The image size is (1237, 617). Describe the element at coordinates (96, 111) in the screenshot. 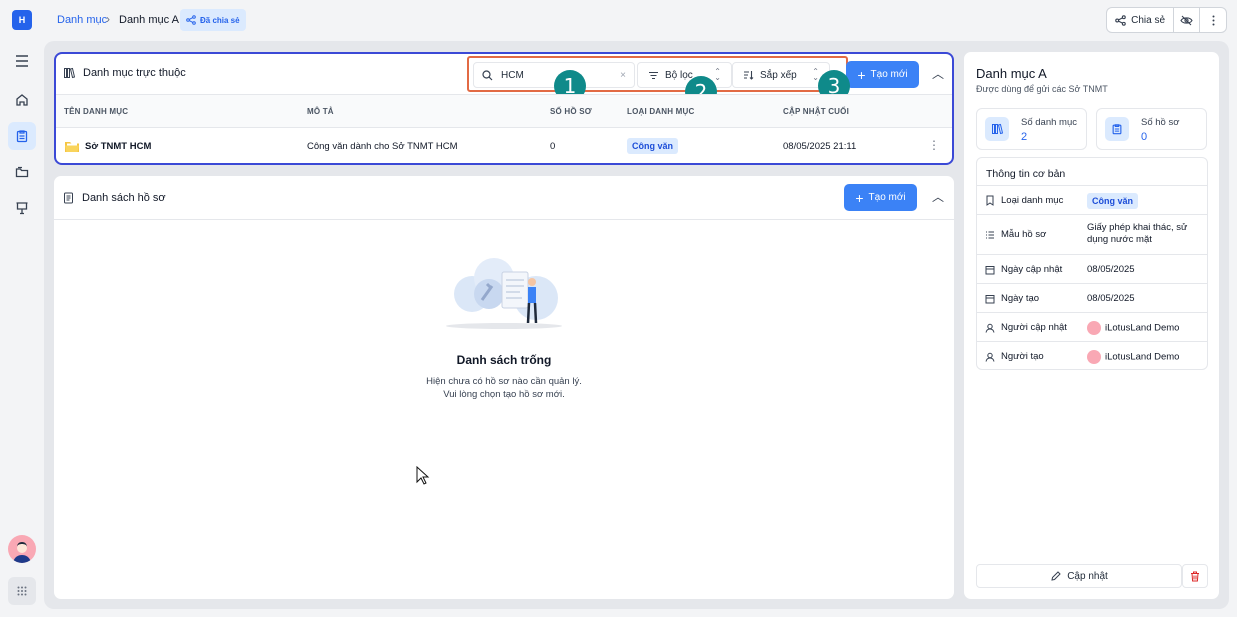

I see `column-header-name: TÊN DANH MỤC` at that location.